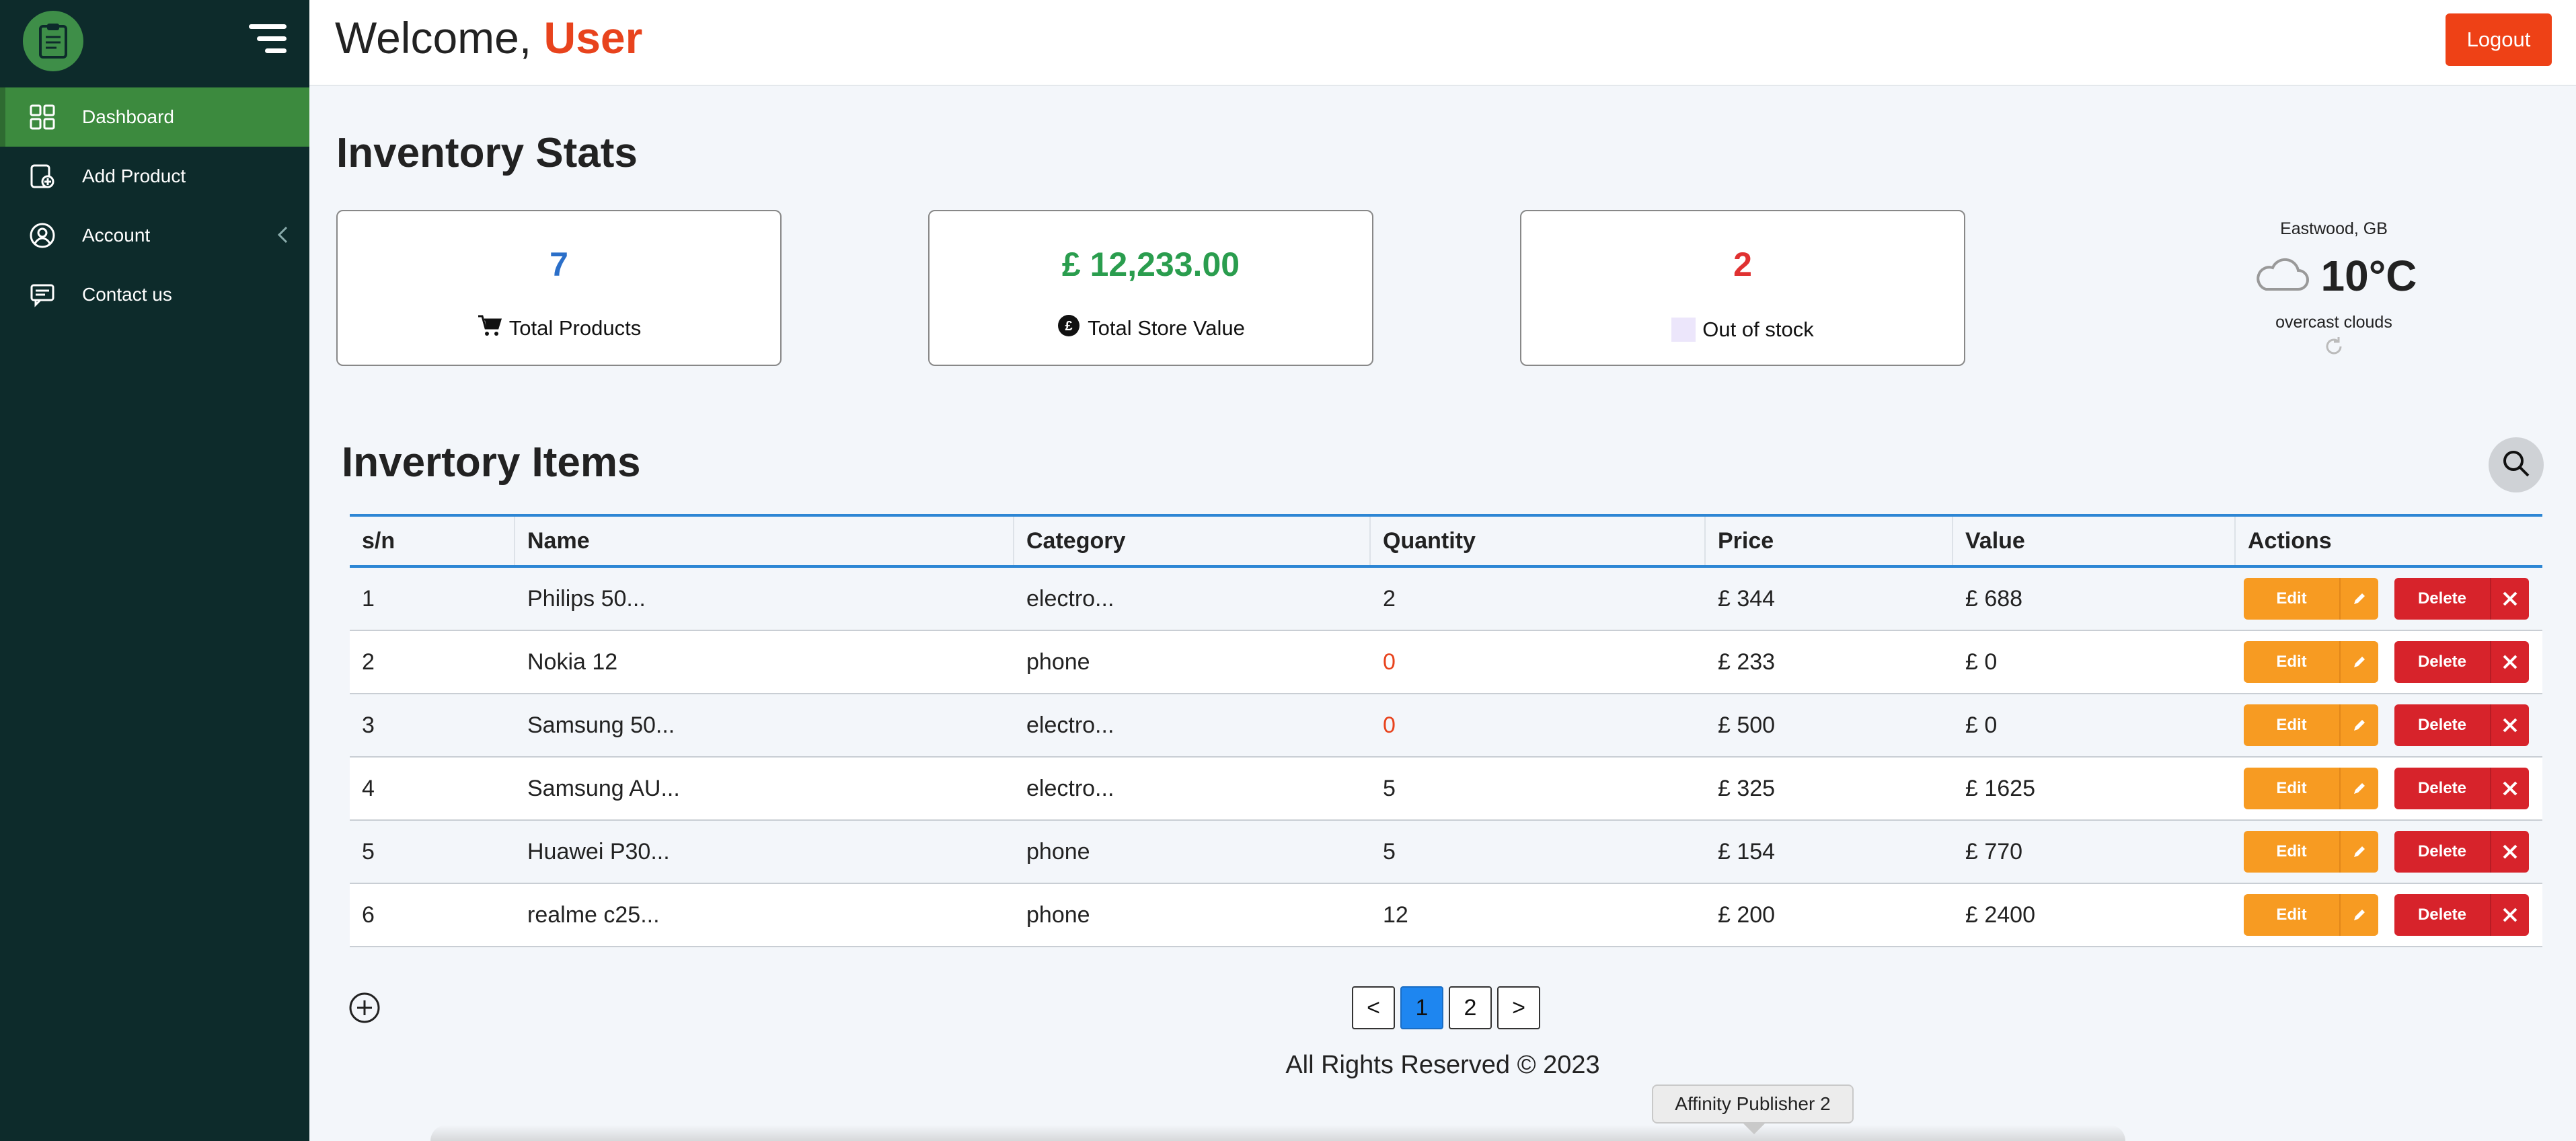 This screenshot has width=2576, height=1141. What do you see at coordinates (283, 235) in the screenshot?
I see `chevron-left-icon` at bounding box center [283, 235].